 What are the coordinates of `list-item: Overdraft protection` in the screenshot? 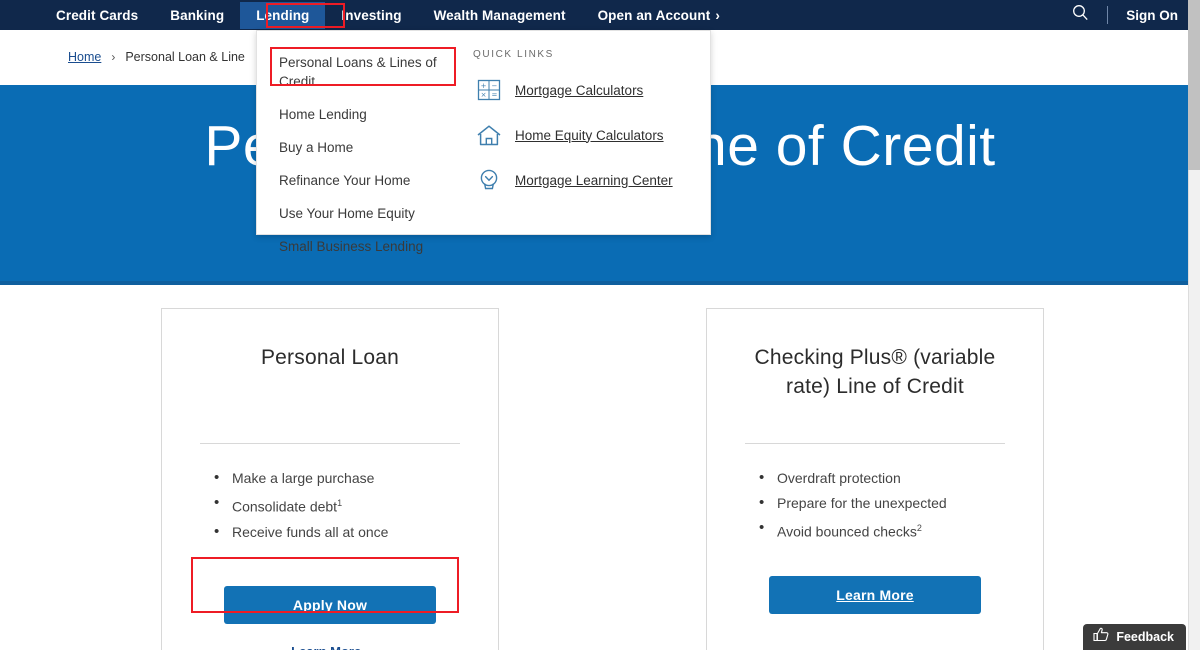 It's located at (886, 478).